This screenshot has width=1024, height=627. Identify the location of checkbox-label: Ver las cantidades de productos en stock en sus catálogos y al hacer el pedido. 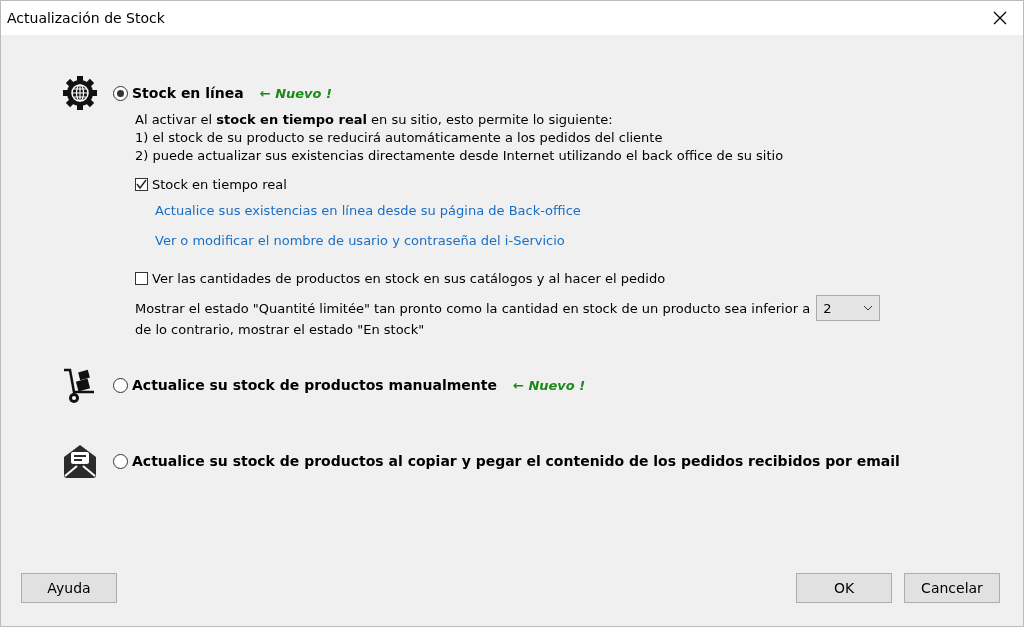
(409, 278).